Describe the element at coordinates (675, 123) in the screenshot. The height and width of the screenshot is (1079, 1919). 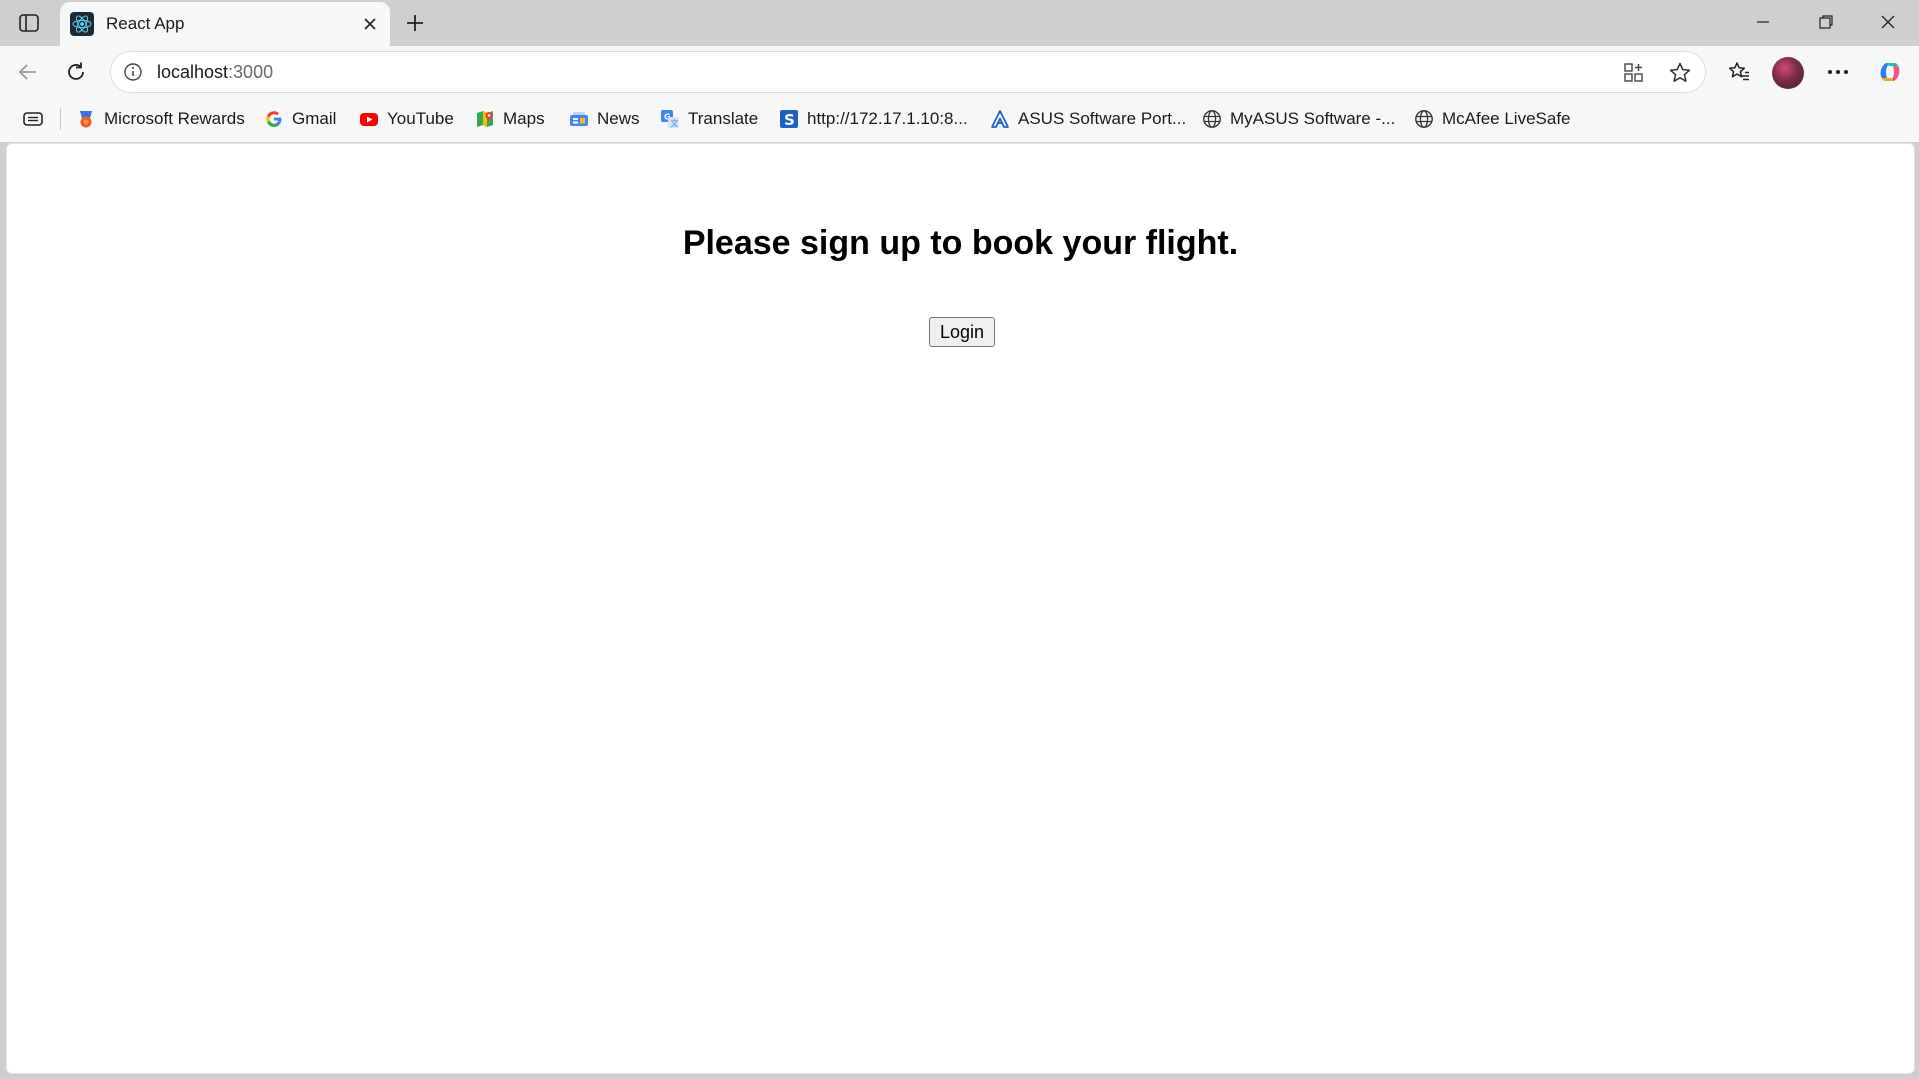
I see `svg-text: 文` at that location.